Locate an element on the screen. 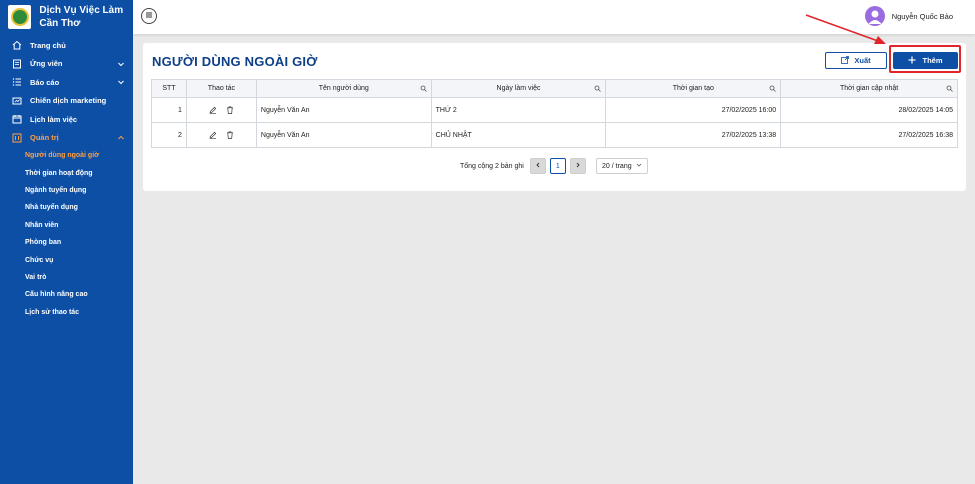  cell-created-time: 27/02/2025 16:00 is located at coordinates (693, 110).